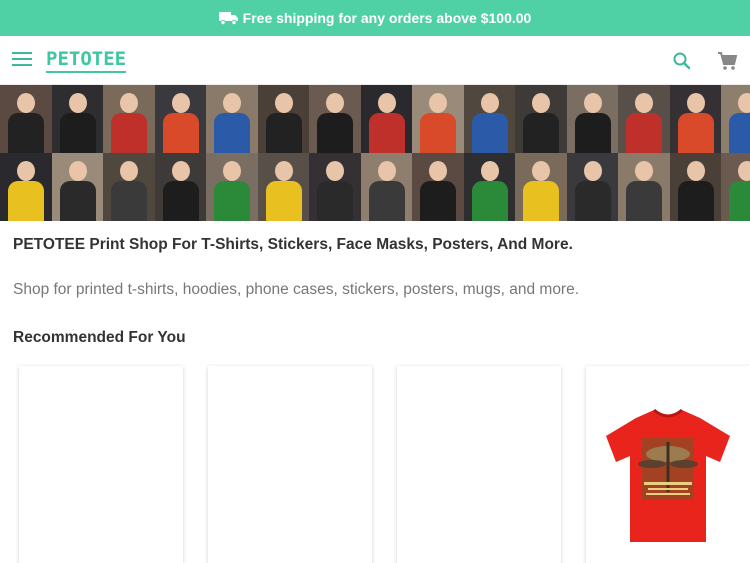 The width and height of the screenshot is (750, 563). I want to click on site-logo: PETOTEE, so click(86, 61).